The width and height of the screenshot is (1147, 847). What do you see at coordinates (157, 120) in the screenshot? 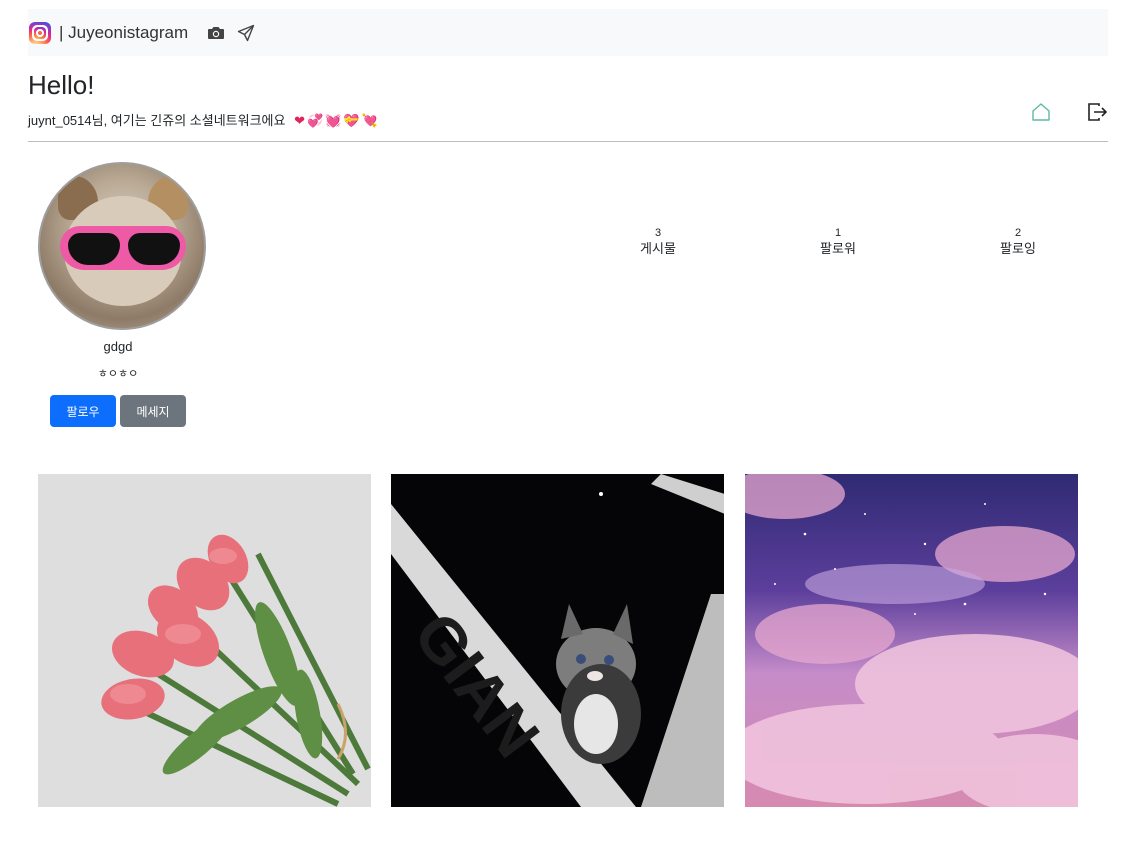
I see `welcome-text: juynt_0514님, 여기는 긴쥬의 소셜네트워크에요` at bounding box center [157, 120].